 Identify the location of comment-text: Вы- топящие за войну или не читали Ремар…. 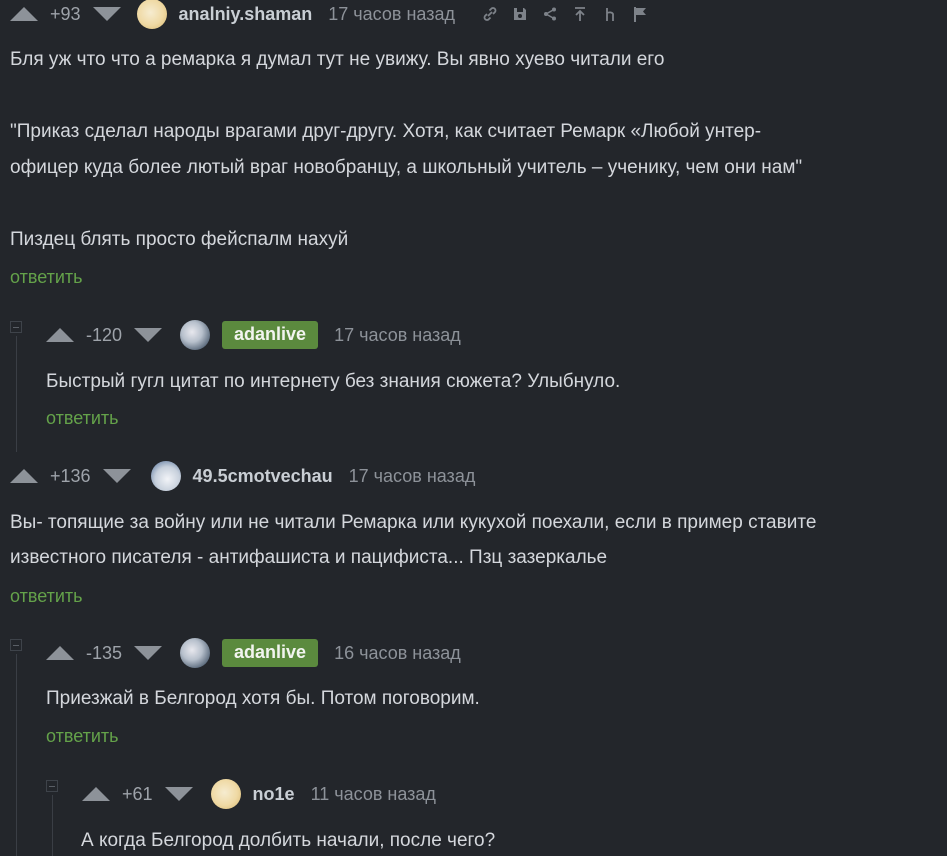
(413, 522).